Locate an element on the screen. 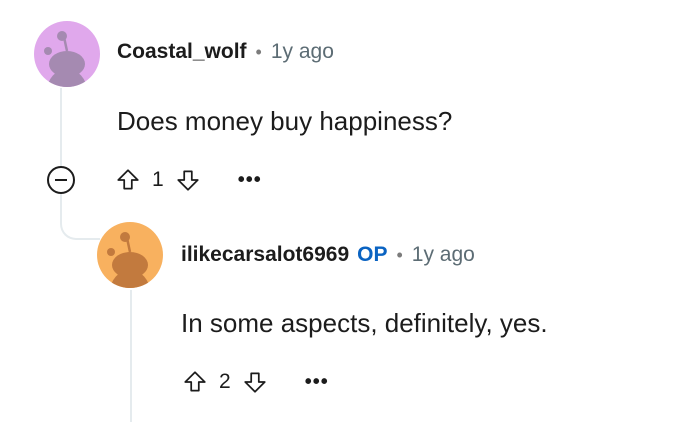 The height and width of the screenshot is (422, 700). comment-body: Does money buy happiness? is located at coordinates (285, 121).